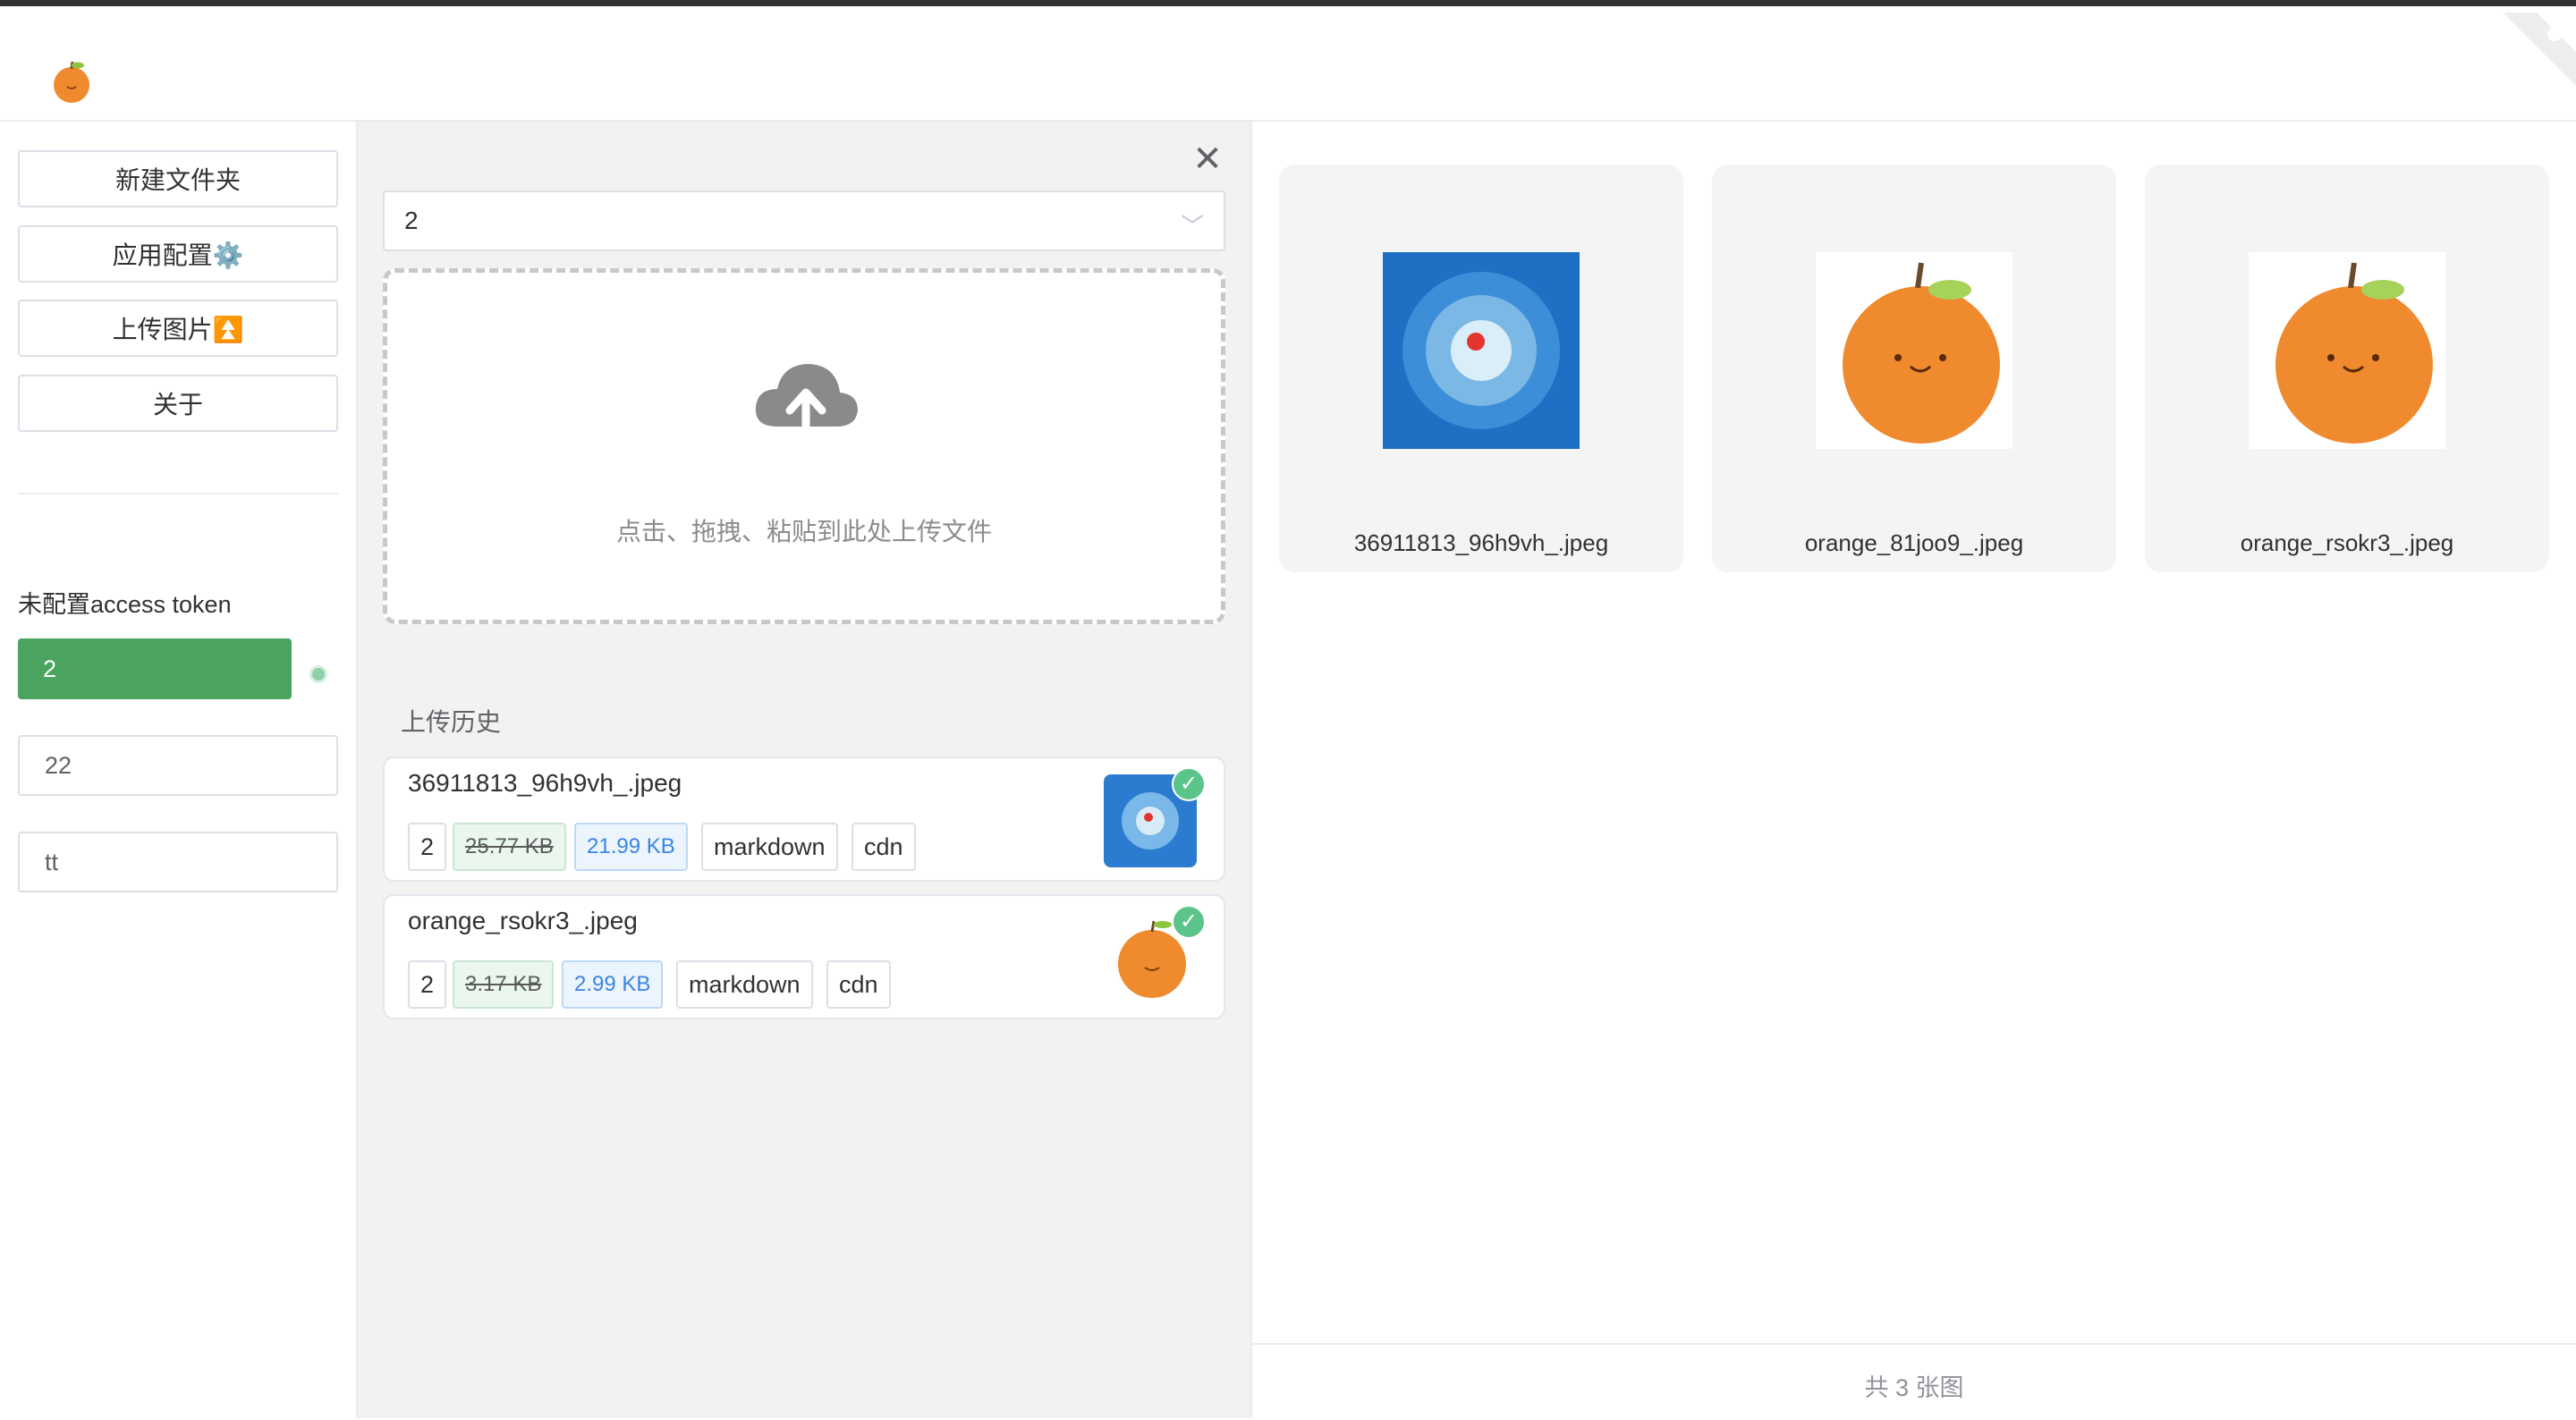 This screenshot has width=2576, height=1420. I want to click on github-corner-icon, so click(2539, 50).